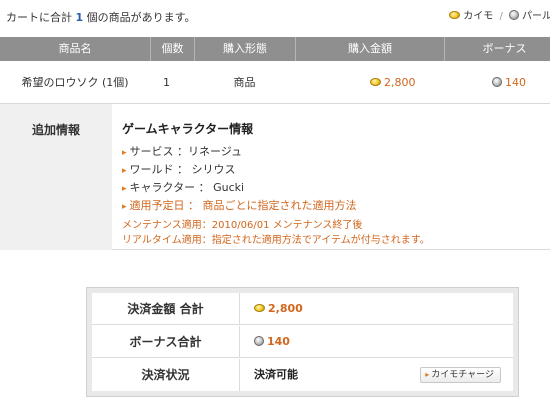  What do you see at coordinates (141, 17) in the screenshot?
I see `cart-message-suffix: 個の商品があります。` at bounding box center [141, 17].